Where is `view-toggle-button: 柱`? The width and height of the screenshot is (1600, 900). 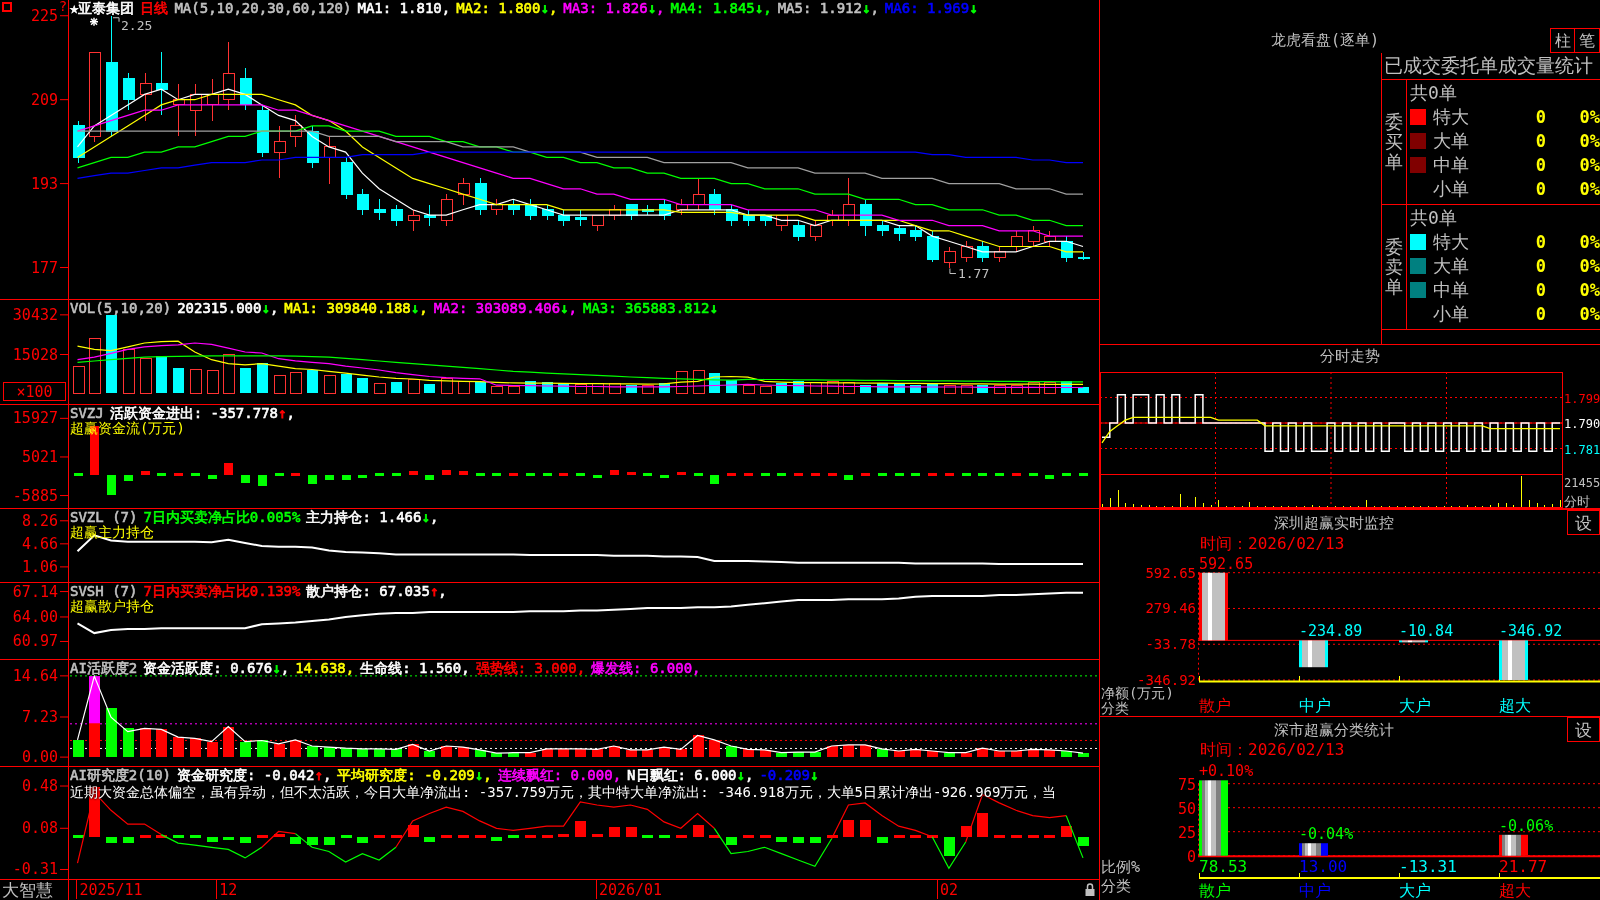
view-toggle-button: 柱 is located at coordinates (1562, 40).